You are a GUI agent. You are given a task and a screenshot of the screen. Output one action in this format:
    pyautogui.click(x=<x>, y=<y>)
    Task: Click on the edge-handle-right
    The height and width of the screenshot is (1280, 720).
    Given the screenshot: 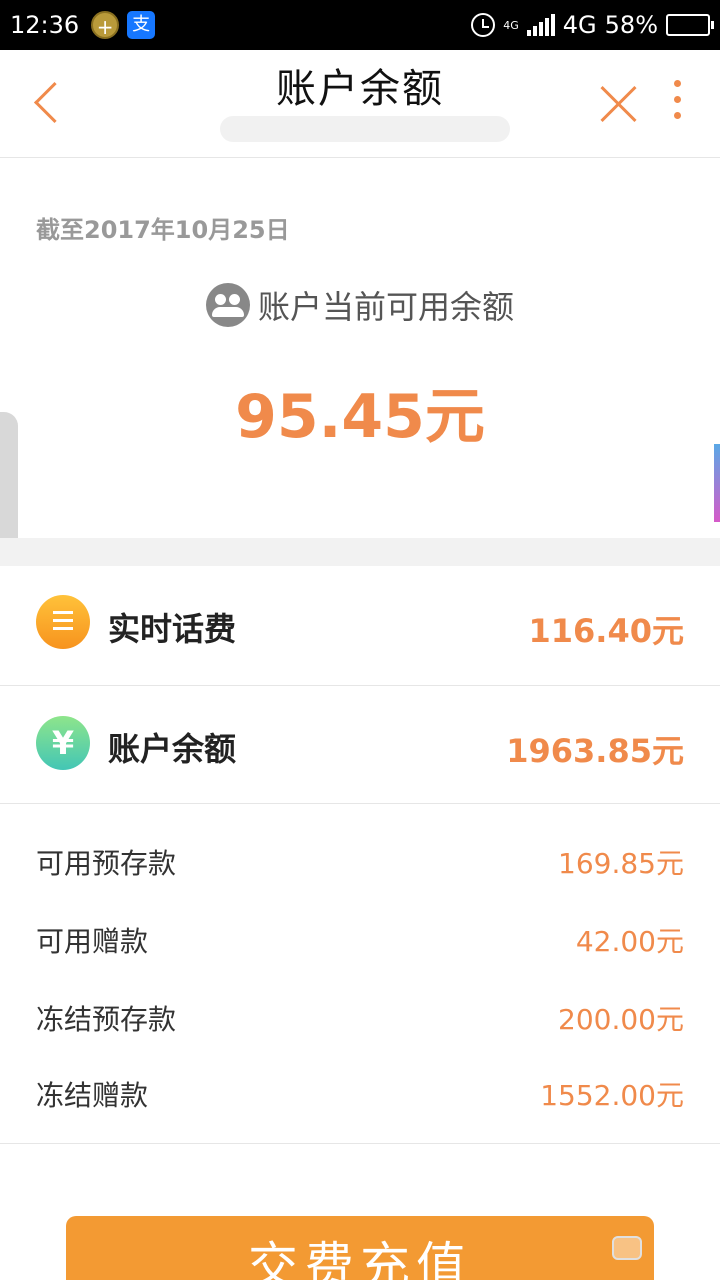 What is the action you would take?
    pyautogui.click(x=717, y=483)
    